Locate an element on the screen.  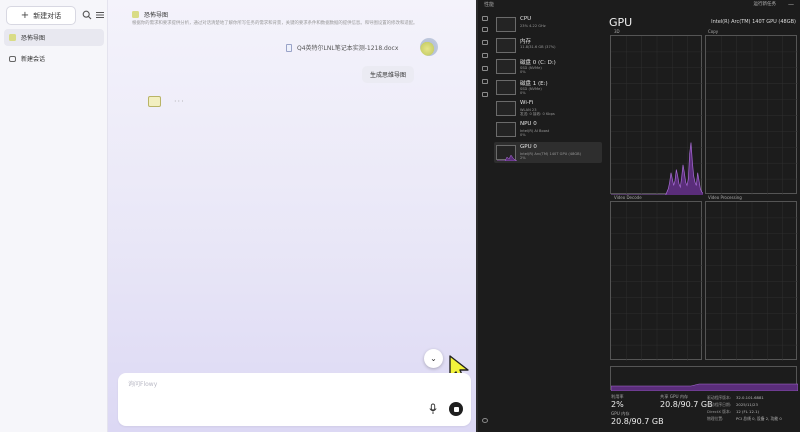
sidebar-item-label: 新建会话 is located at coordinates (33, 59).